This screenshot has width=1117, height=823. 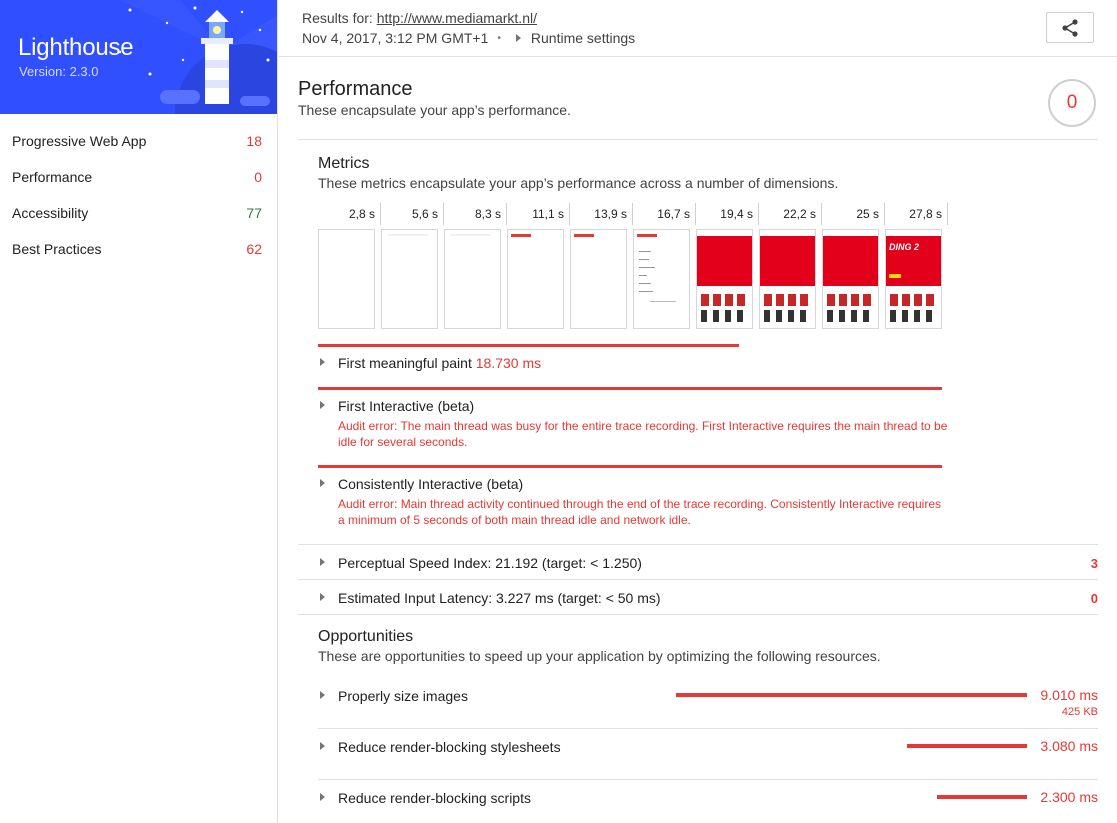 What do you see at coordinates (673, 214) in the screenshot?
I see `frame-time: 16,7 s` at bounding box center [673, 214].